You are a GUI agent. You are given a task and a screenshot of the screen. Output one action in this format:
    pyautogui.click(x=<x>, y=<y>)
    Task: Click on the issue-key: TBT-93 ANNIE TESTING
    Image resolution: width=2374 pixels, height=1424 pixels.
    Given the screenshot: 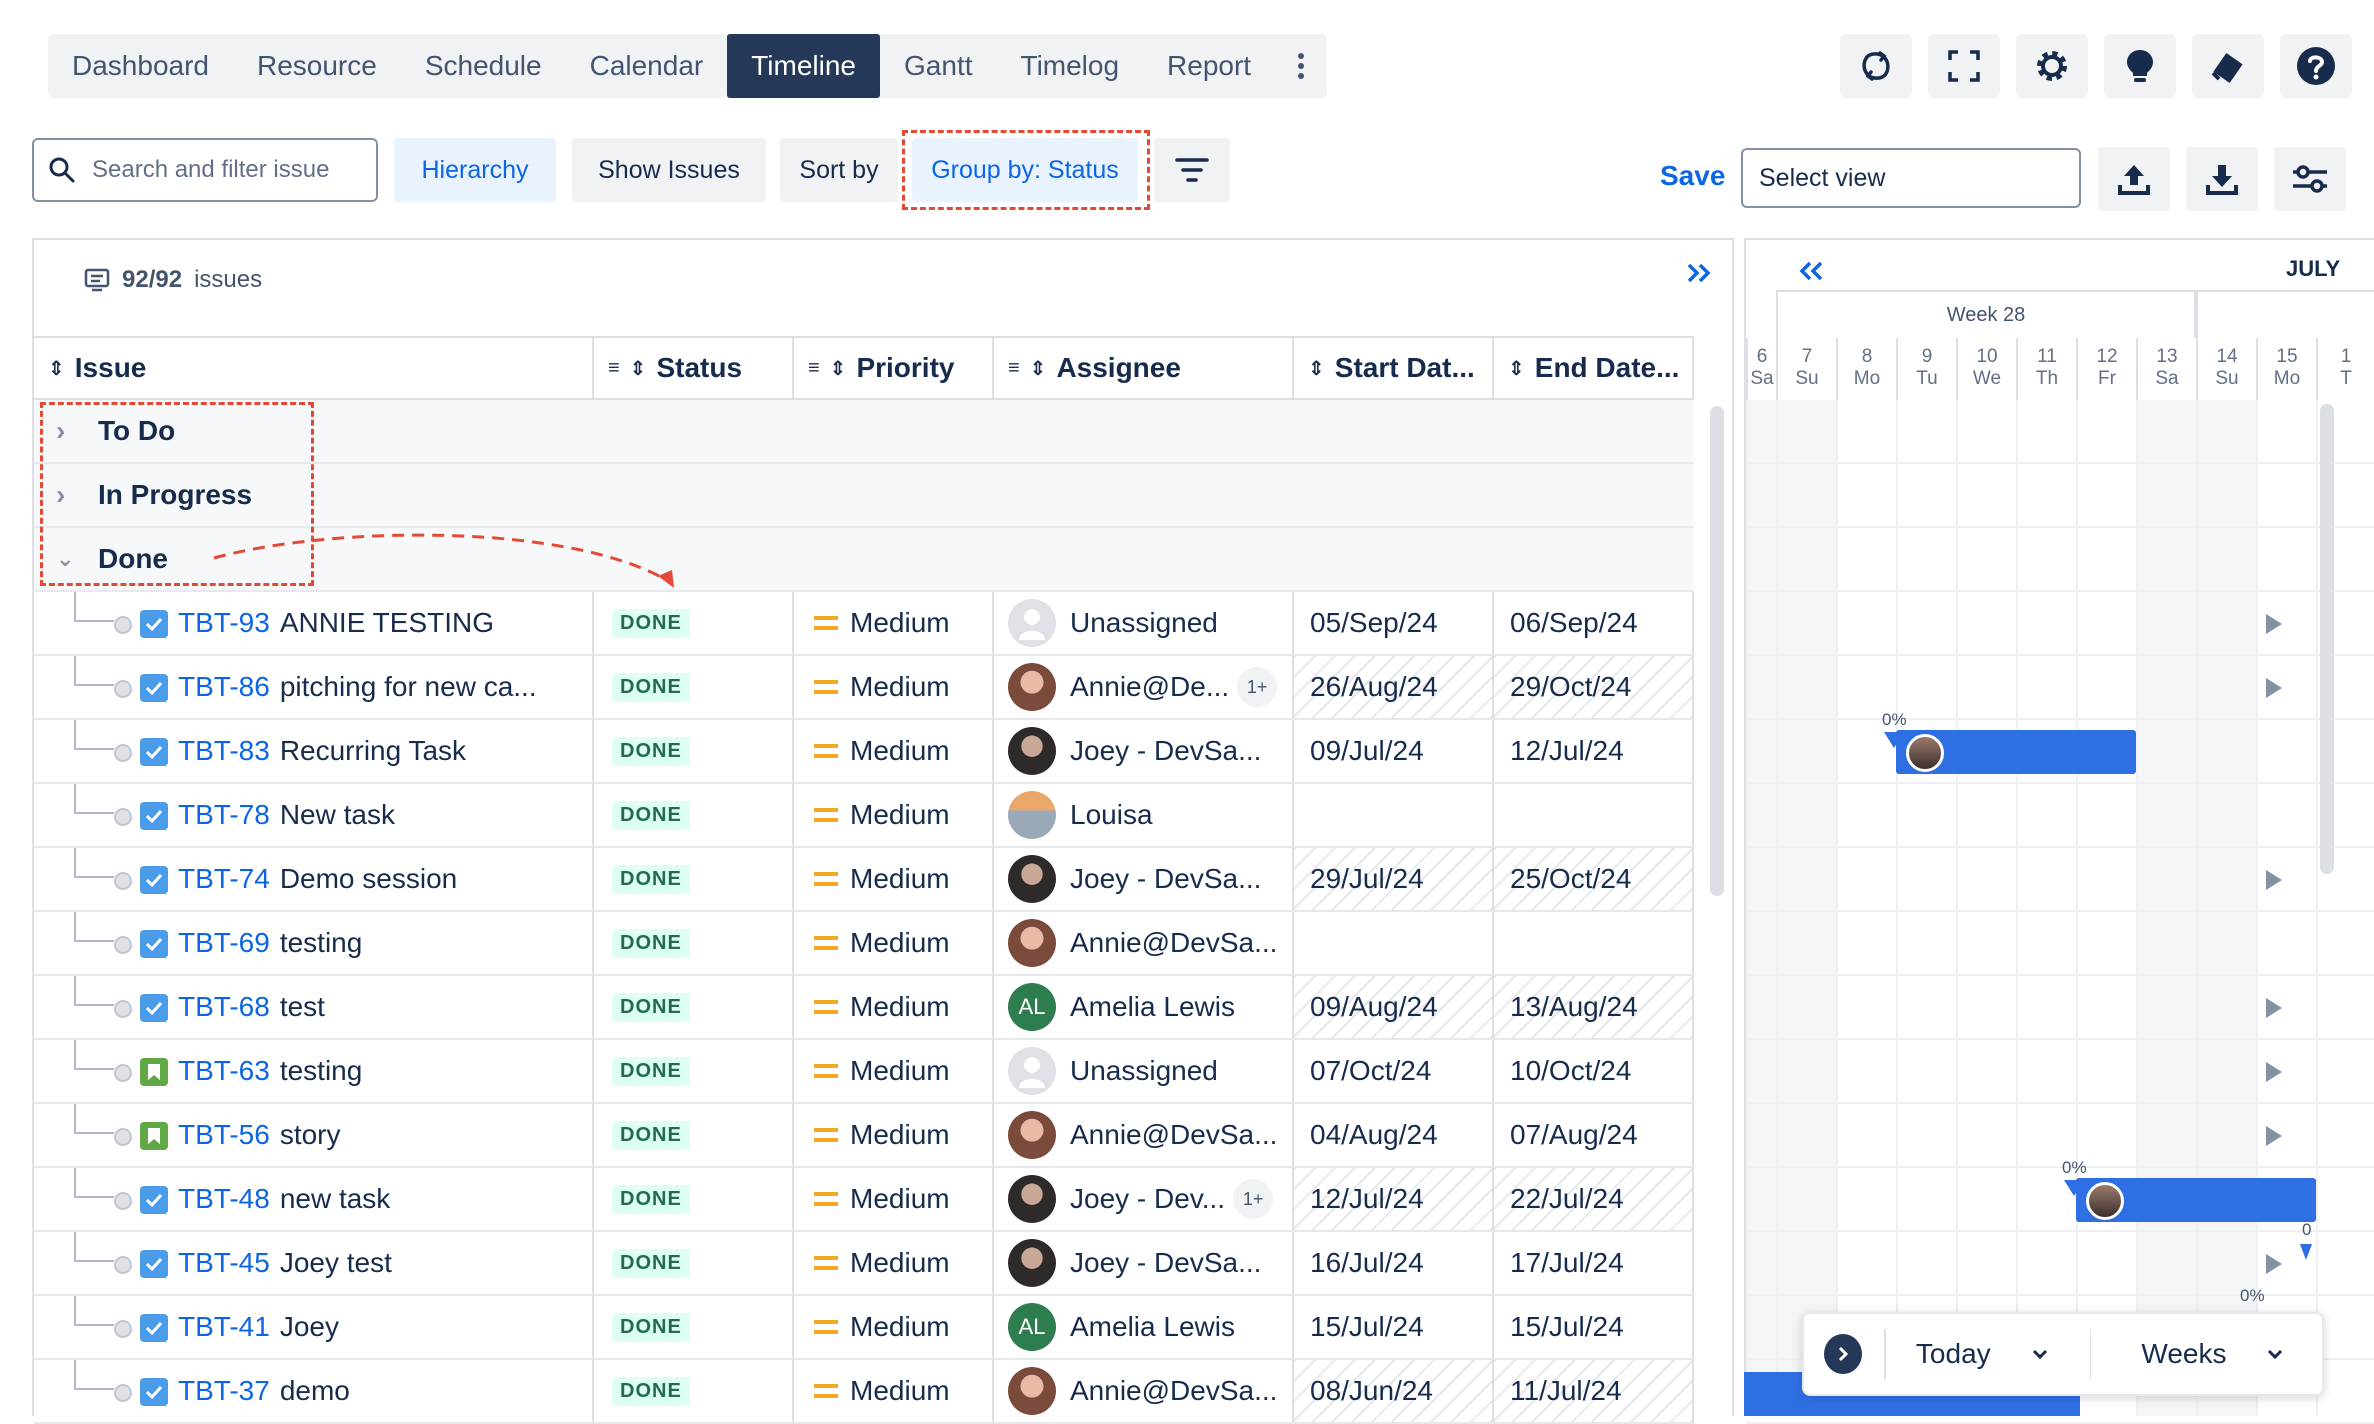 What is the action you would take?
    pyautogui.click(x=336, y=623)
    